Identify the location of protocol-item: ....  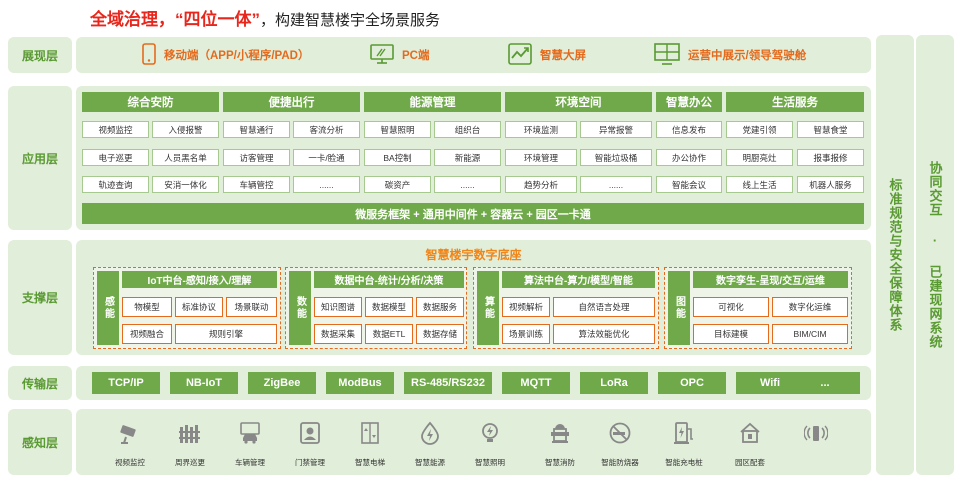
(825, 383).